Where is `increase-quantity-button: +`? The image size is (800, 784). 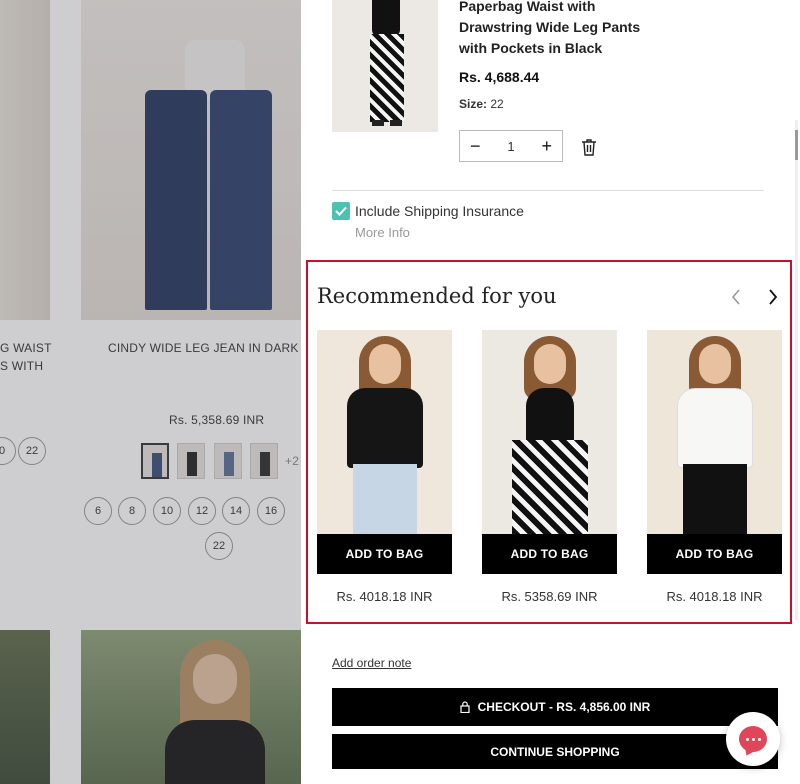
increase-quantity-button: + is located at coordinates (546, 146).